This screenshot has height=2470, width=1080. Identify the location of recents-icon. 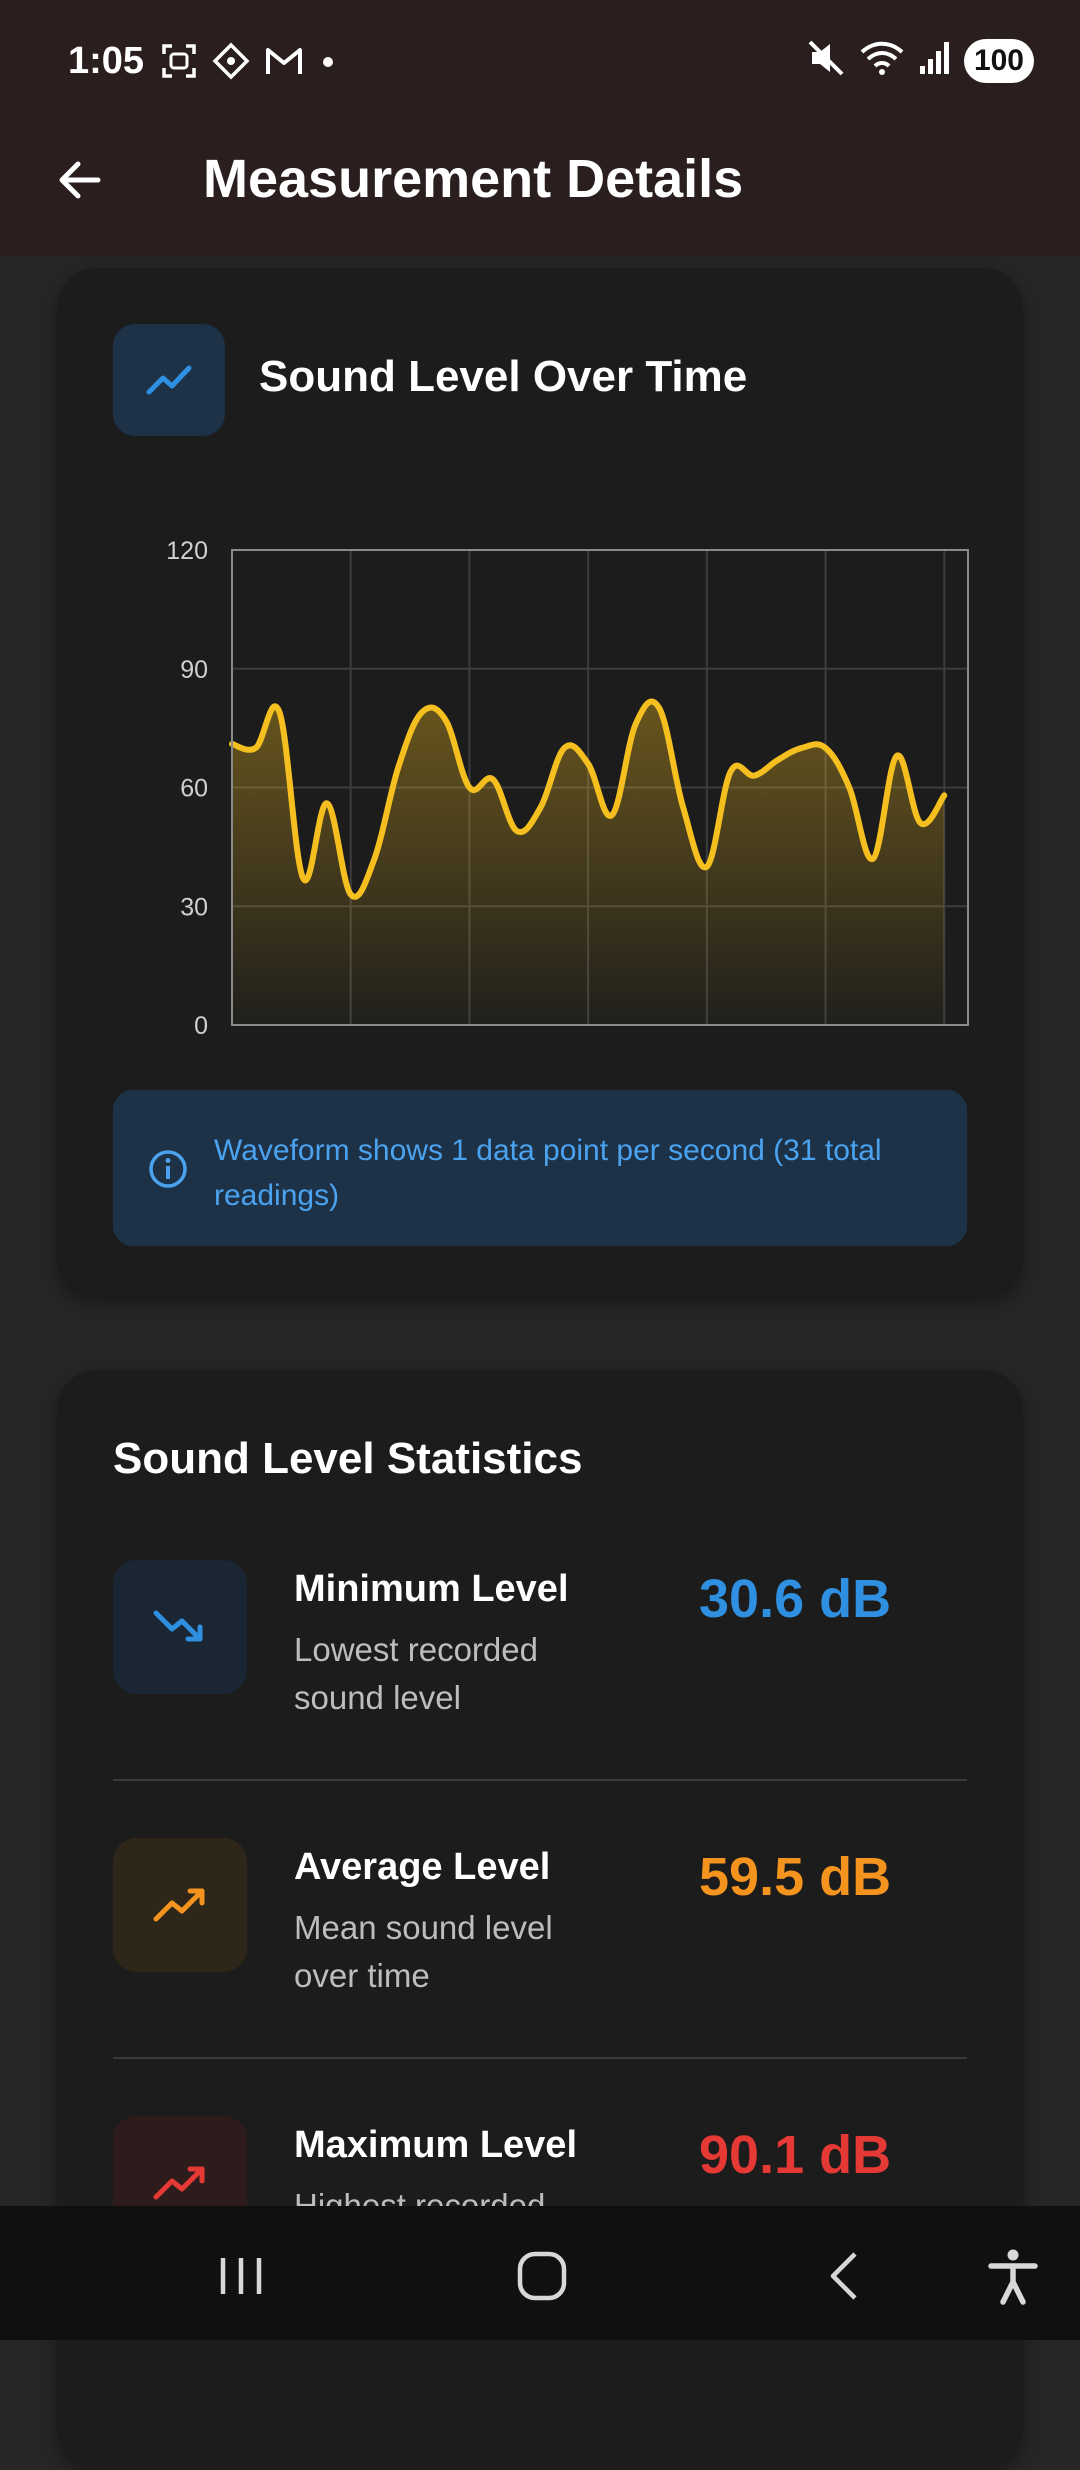
(241, 2276).